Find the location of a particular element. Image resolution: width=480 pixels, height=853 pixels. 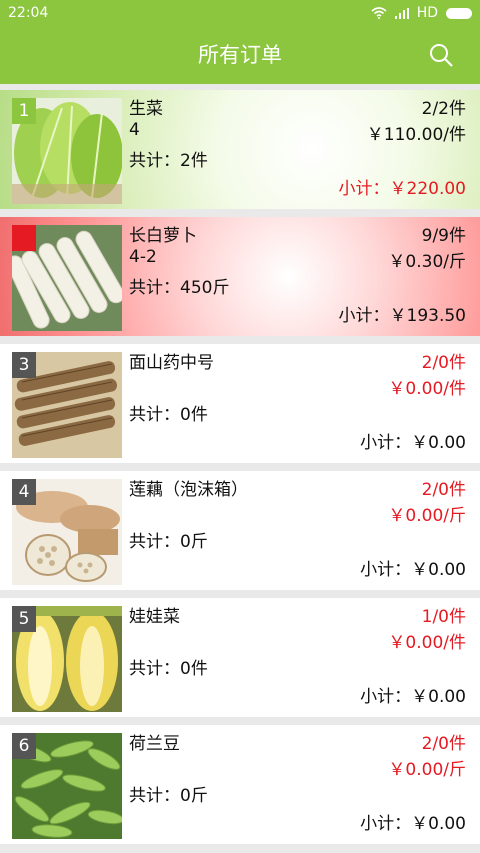

order-total: 共计：450斤 is located at coordinates (179, 288).